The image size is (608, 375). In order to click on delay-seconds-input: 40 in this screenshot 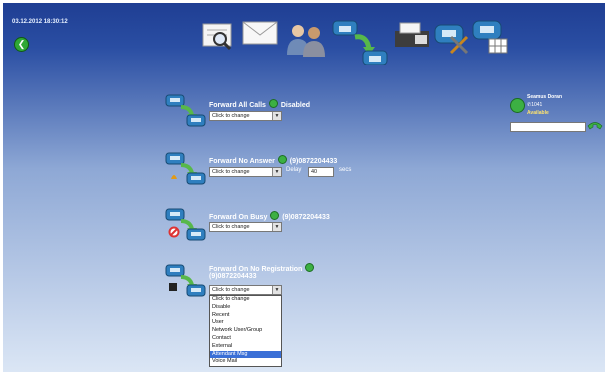, I will do `click(321, 172)`.